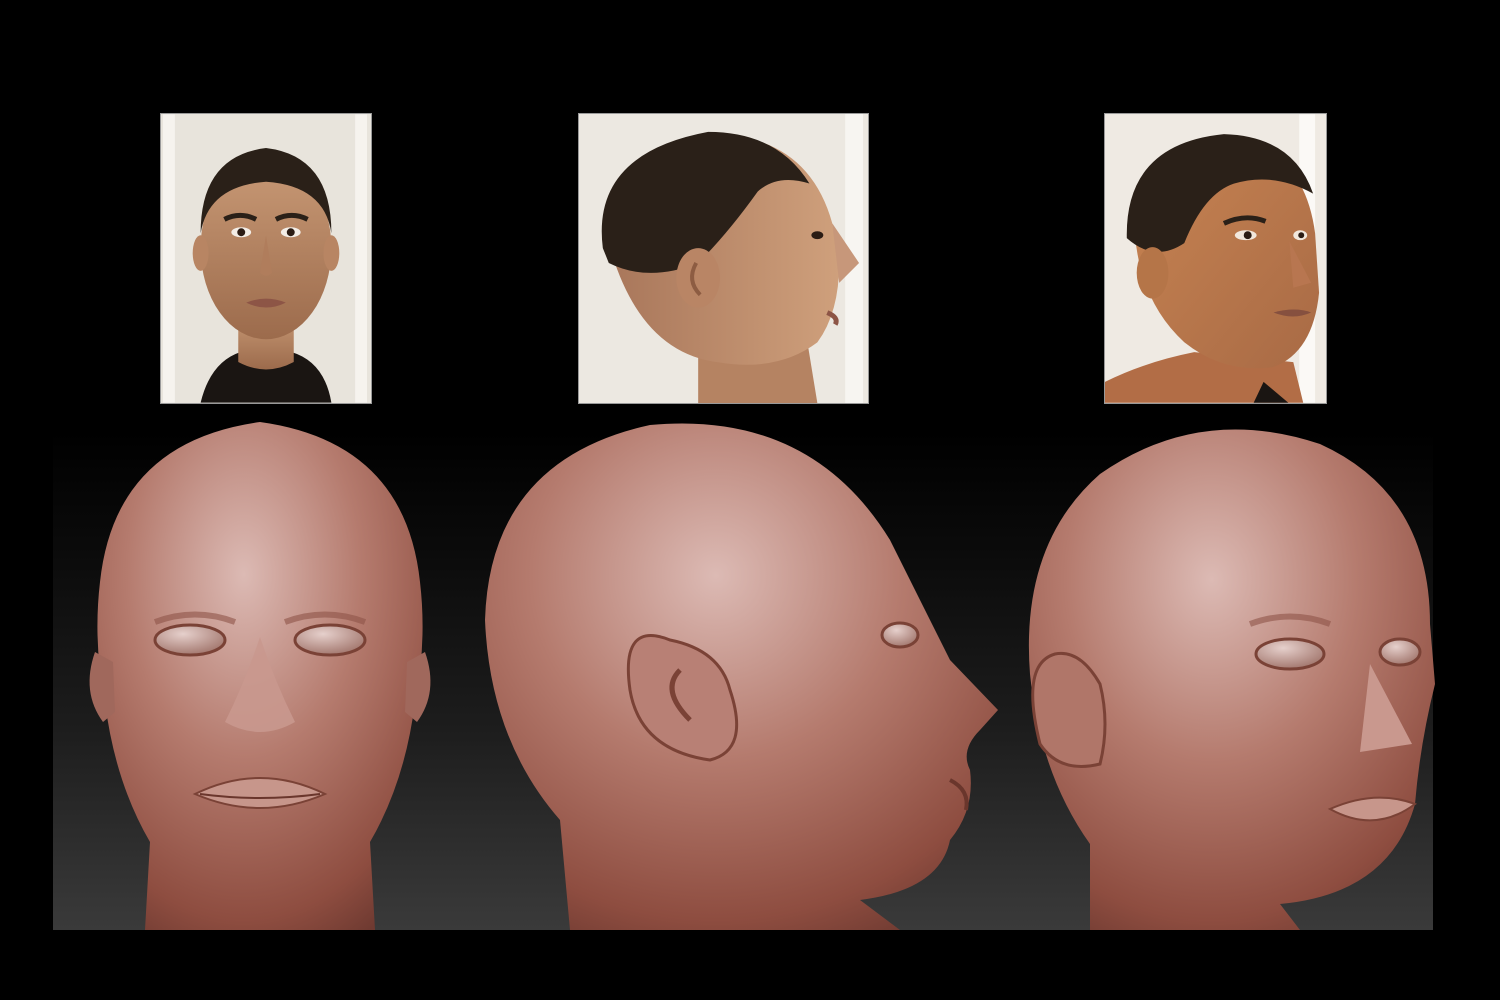 The image size is (1500, 1000). I want to click on portrait-front-icon, so click(266, 258).